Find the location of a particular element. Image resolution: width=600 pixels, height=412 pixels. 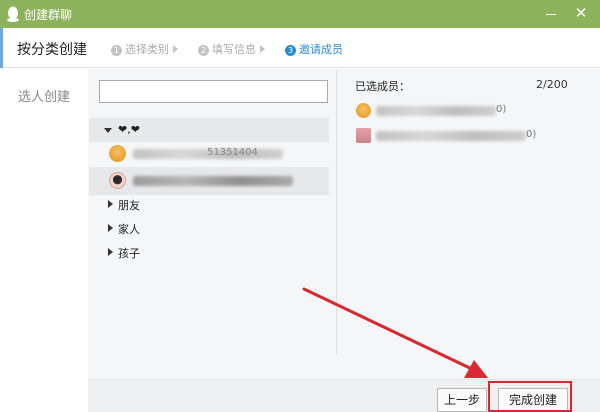

step-label: 填写信息 is located at coordinates (234, 49).